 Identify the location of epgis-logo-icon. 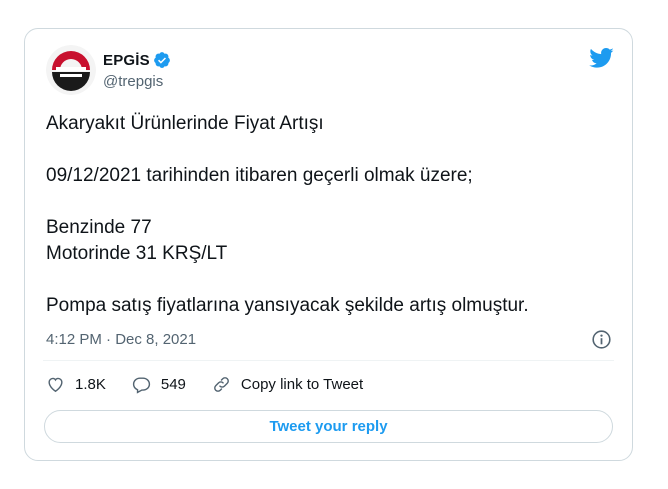
(71, 70).